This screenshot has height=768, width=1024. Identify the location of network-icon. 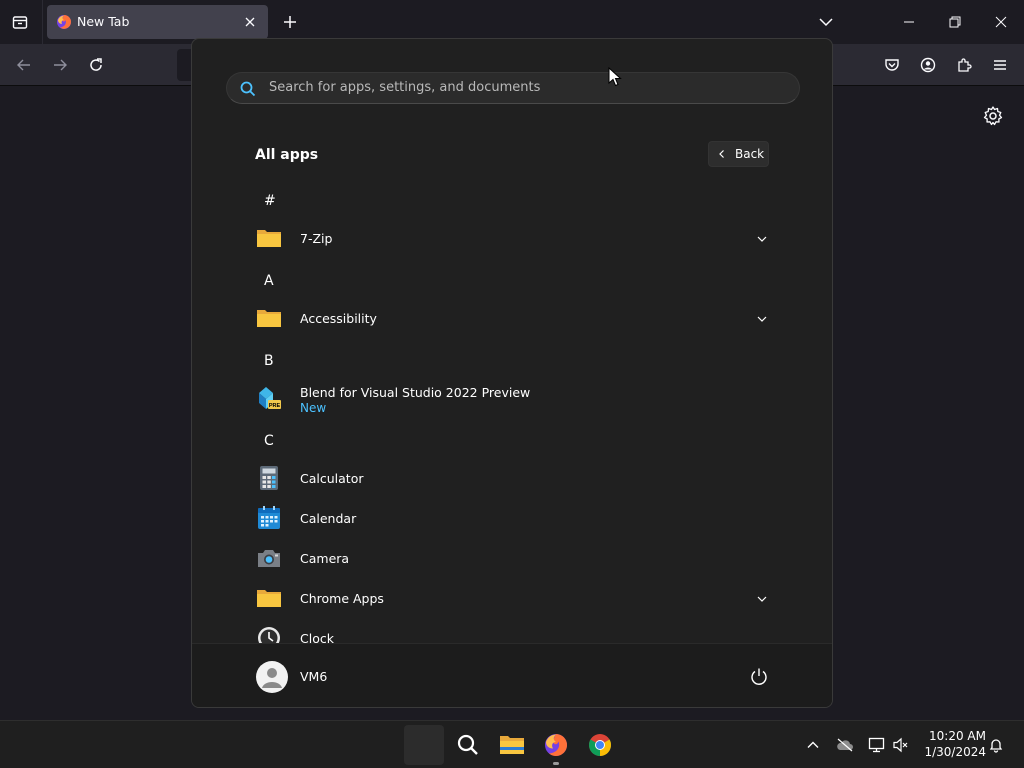
(876, 745).